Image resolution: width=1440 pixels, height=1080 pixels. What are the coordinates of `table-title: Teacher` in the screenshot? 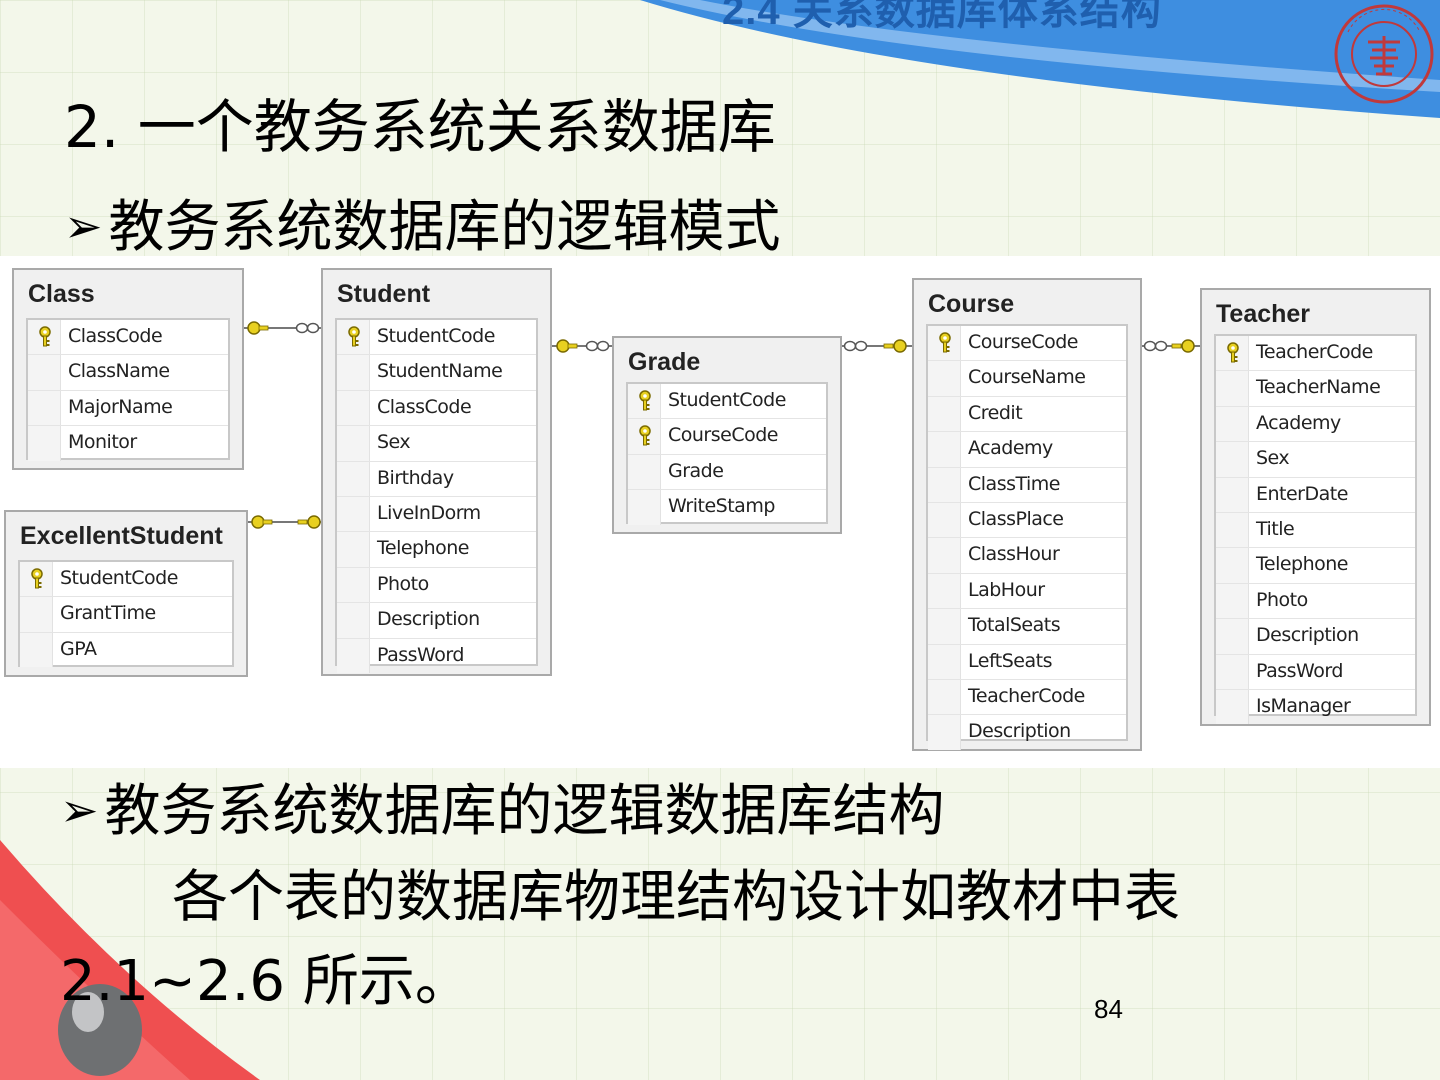 It's located at (1263, 314).